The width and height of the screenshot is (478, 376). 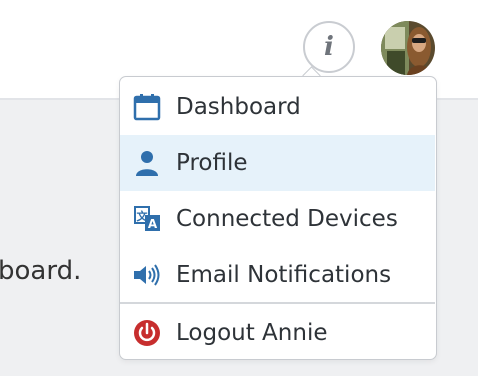 I want to click on menu-item-connected-devices: 文 A Connected Devices, so click(x=277, y=219).